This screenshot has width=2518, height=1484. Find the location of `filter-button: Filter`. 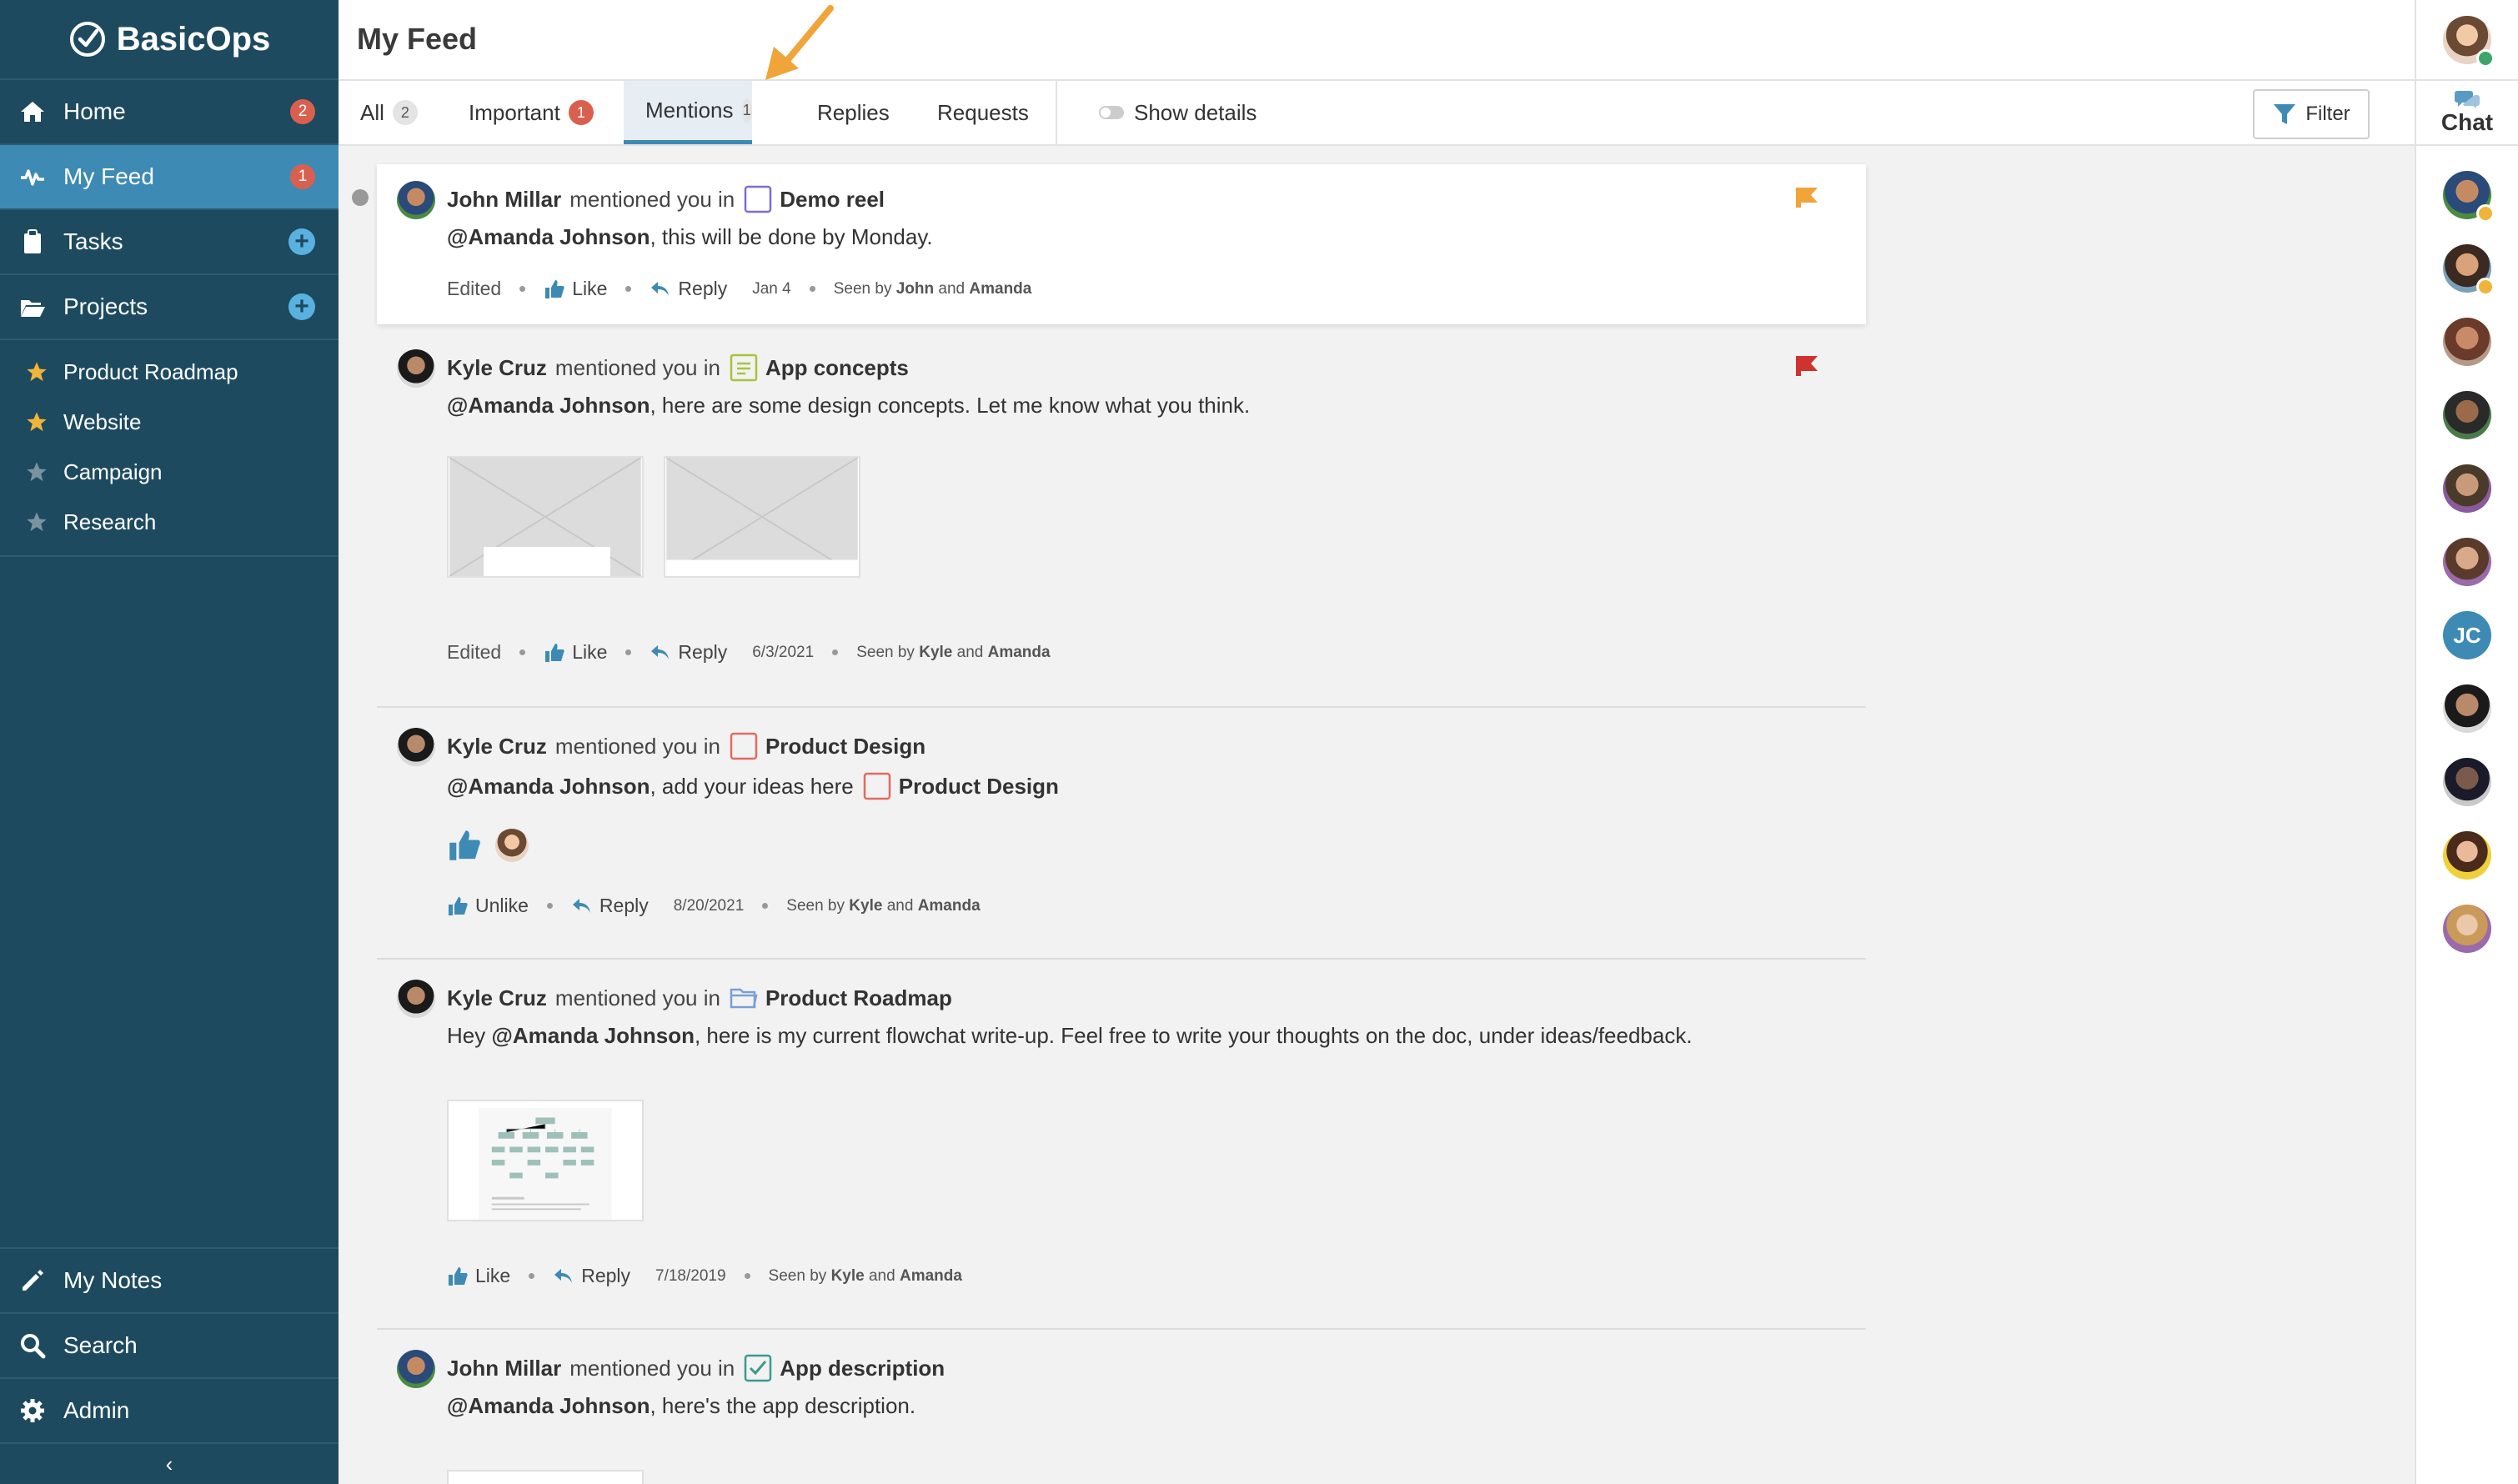

filter-button: Filter is located at coordinates (2312, 114).